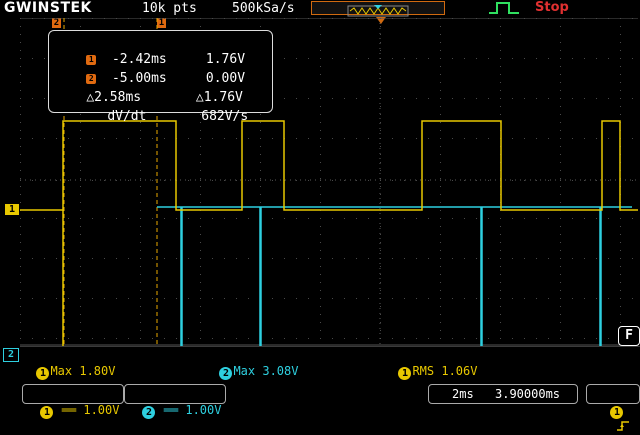 This screenshot has width=640, height=435. What do you see at coordinates (226, 373) in the screenshot?
I see `meas2-source-badge: 2` at bounding box center [226, 373].